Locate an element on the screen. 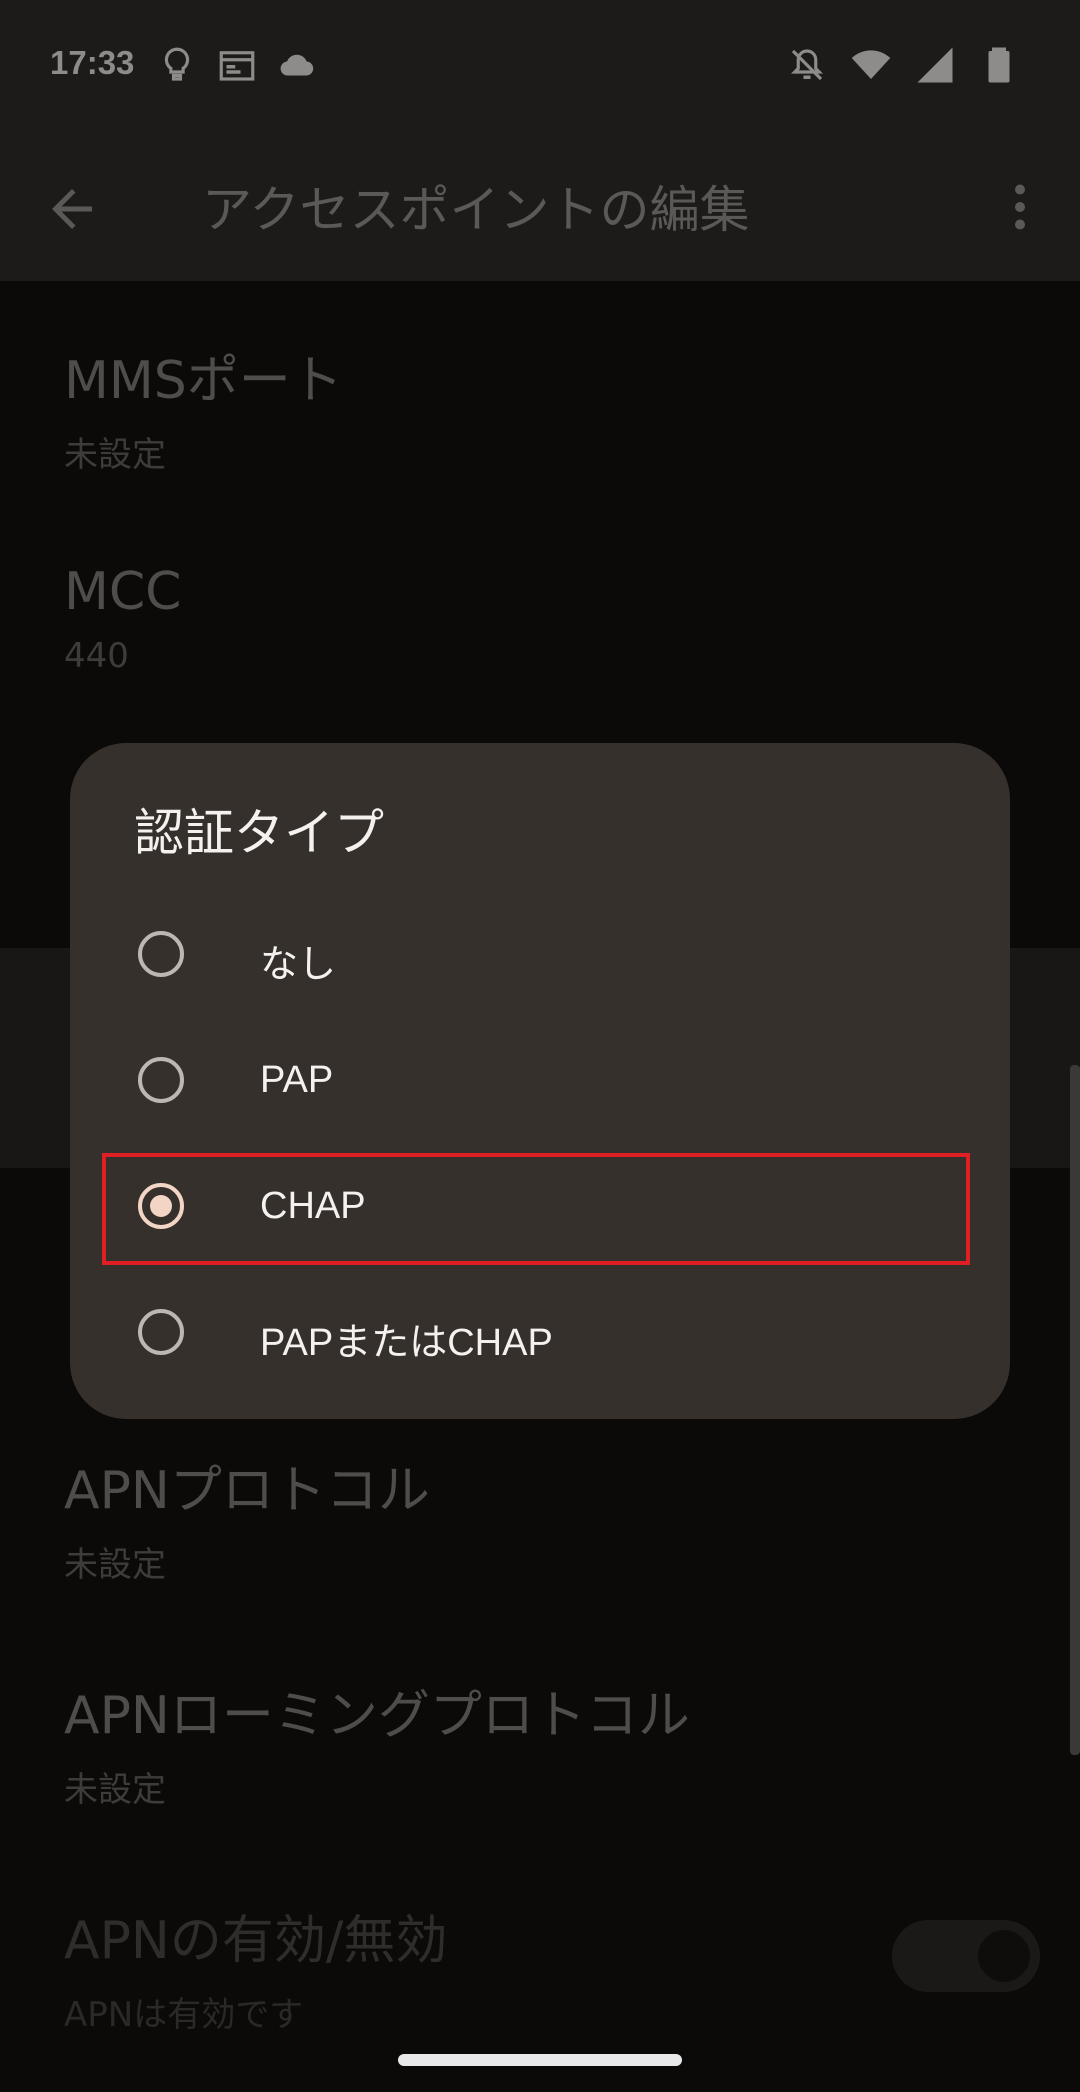  pref-item-apn-enable: APNの有効/無効 APNは有効です is located at coordinates (255, 1967).